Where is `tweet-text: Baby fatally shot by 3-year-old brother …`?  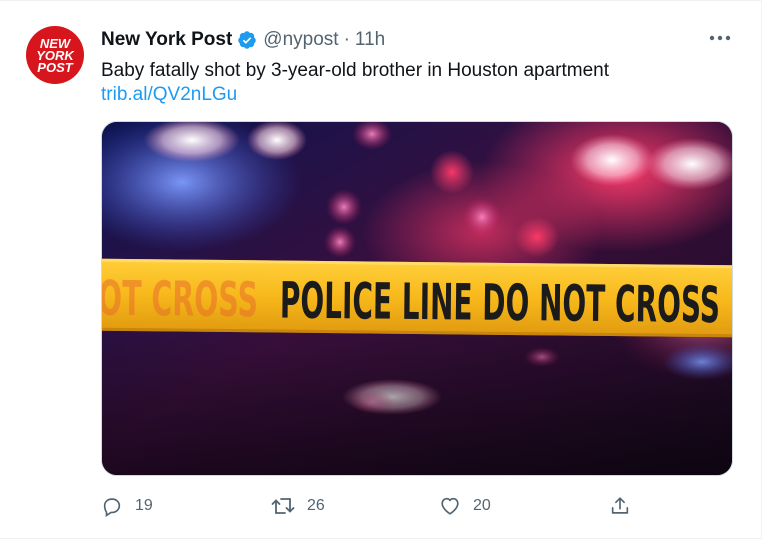
tweet-text: Baby fatally shot by 3-year-old brother … is located at coordinates (355, 70).